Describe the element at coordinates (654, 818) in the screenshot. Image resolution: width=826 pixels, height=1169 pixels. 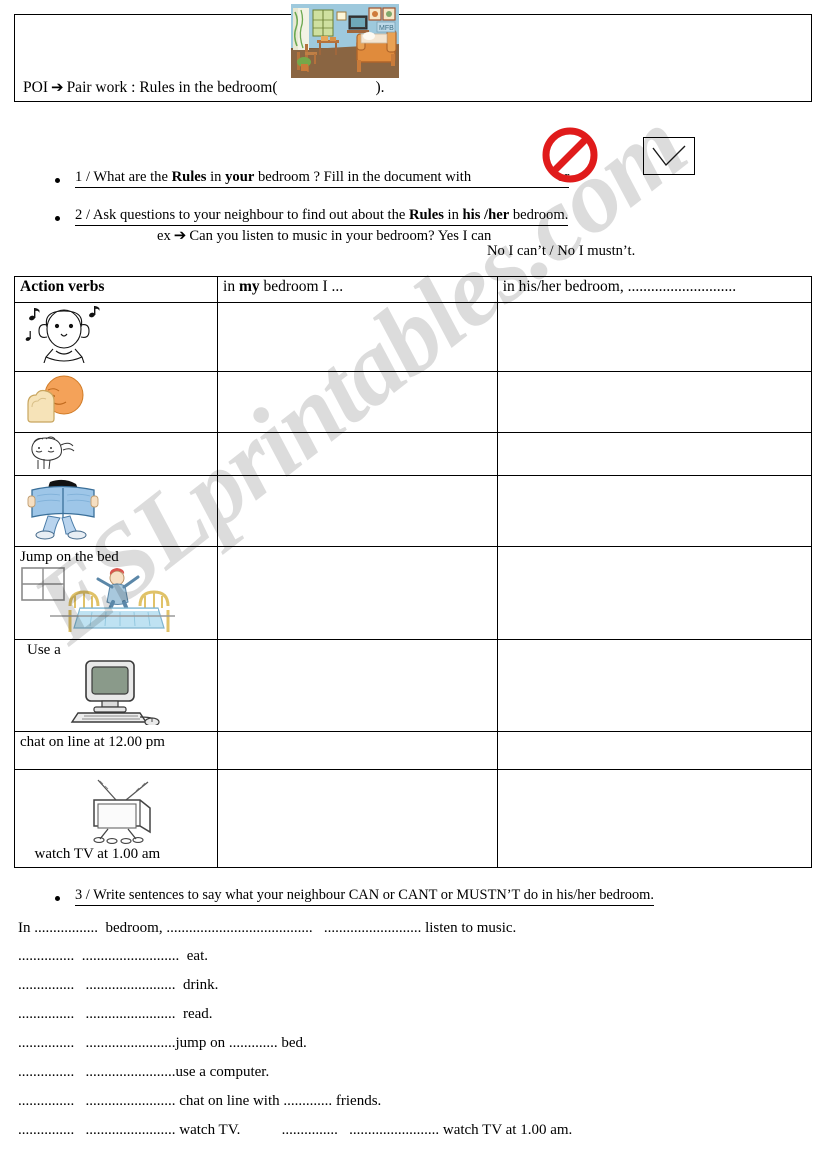
I see `row-8-hisher-cell` at that location.